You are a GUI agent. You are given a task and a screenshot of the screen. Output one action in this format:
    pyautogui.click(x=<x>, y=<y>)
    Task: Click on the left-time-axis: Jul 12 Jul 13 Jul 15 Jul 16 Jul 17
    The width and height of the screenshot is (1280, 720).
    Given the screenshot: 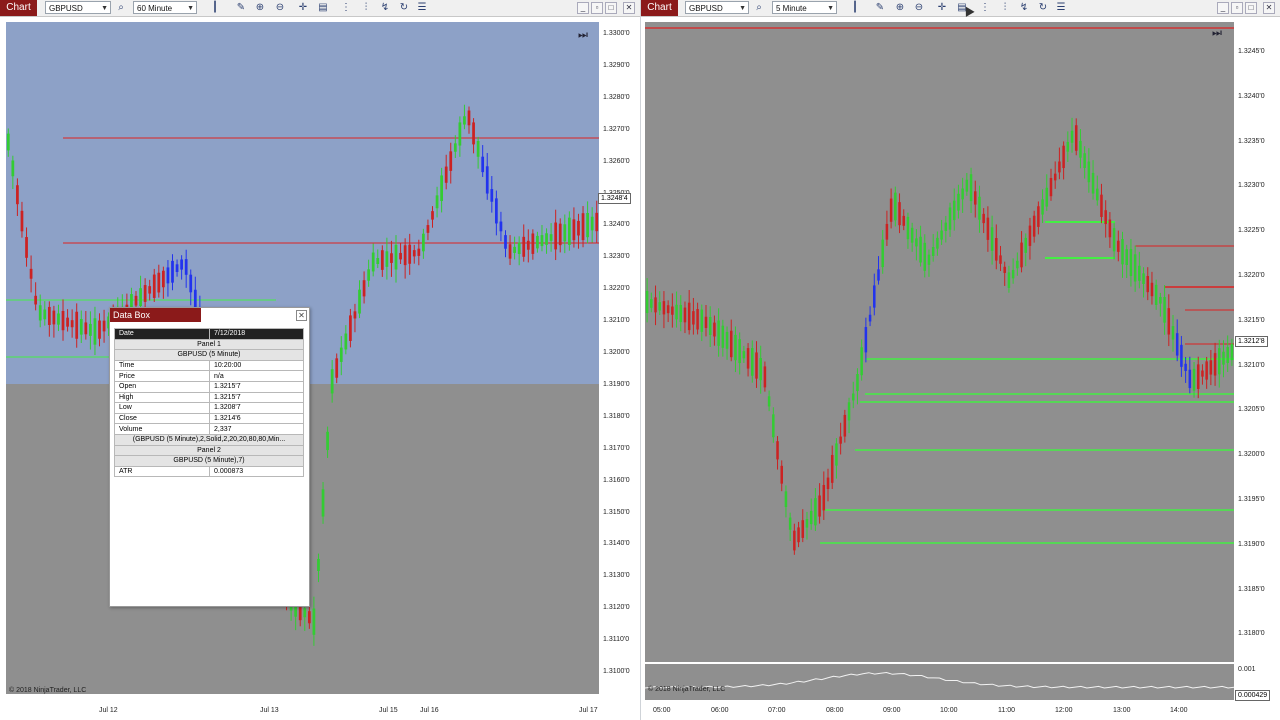 What is the action you would take?
    pyautogui.click(x=302, y=711)
    